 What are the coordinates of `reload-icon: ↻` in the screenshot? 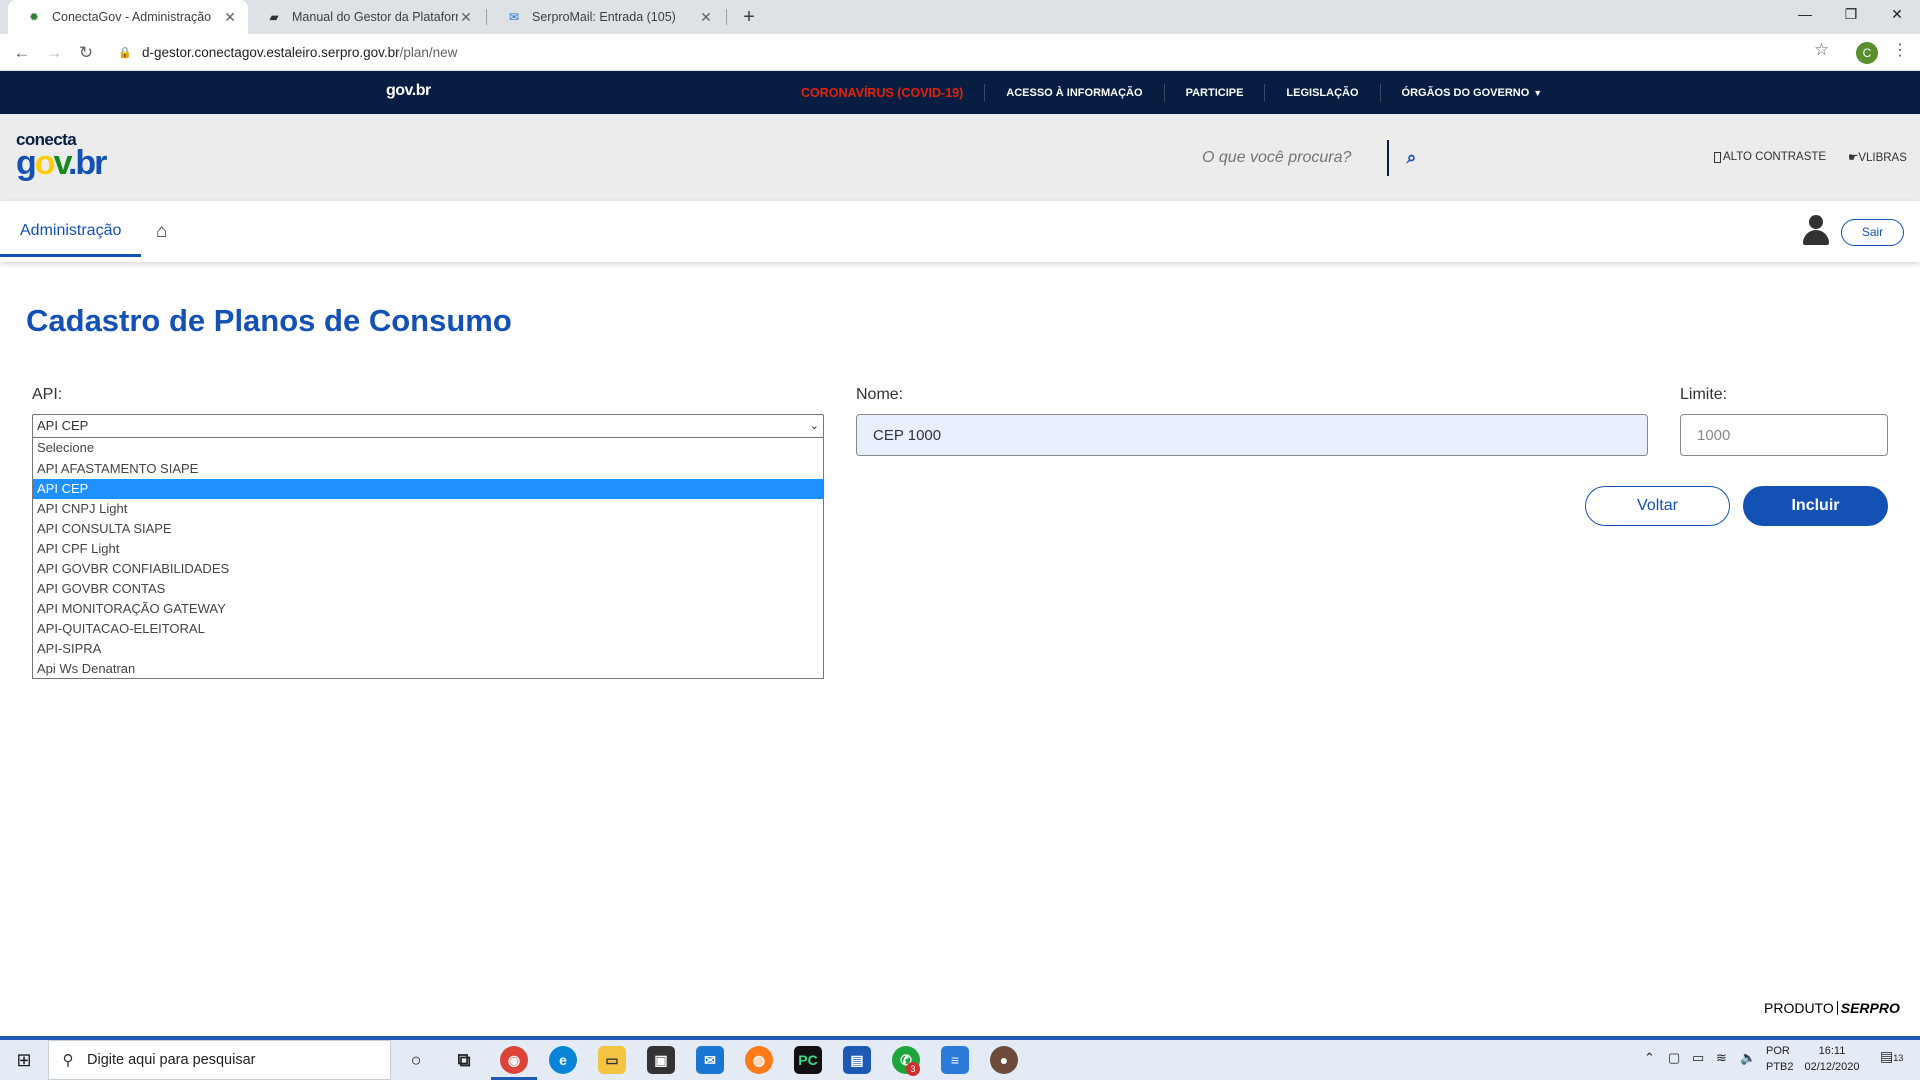 It's located at (86, 53).